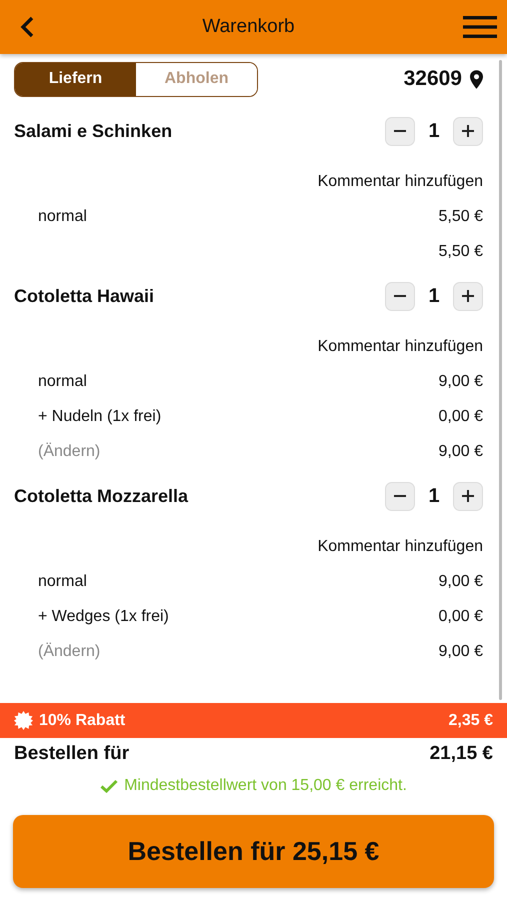  What do you see at coordinates (461, 754) in the screenshot?
I see `subtotal-amount: 21,15 €` at bounding box center [461, 754].